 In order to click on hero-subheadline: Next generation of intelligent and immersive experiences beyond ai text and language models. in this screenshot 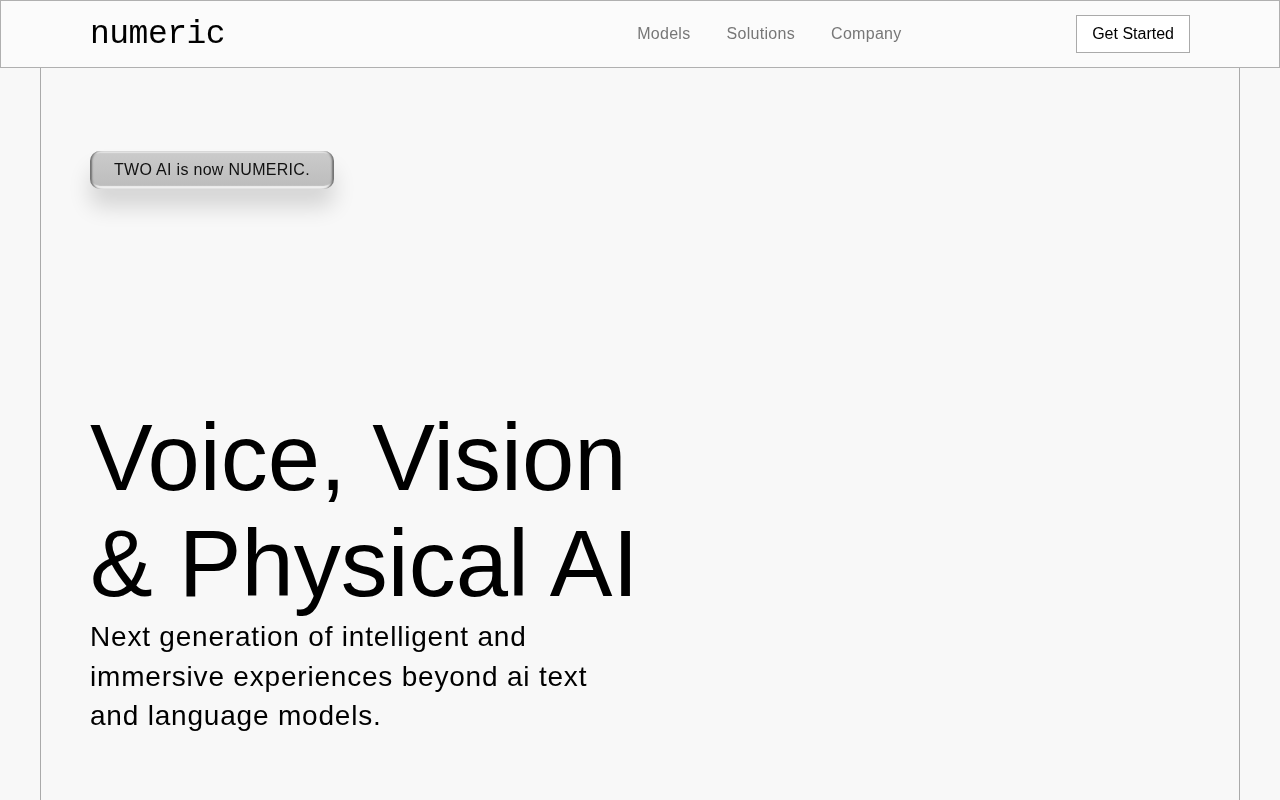, I will do `click(339, 676)`.